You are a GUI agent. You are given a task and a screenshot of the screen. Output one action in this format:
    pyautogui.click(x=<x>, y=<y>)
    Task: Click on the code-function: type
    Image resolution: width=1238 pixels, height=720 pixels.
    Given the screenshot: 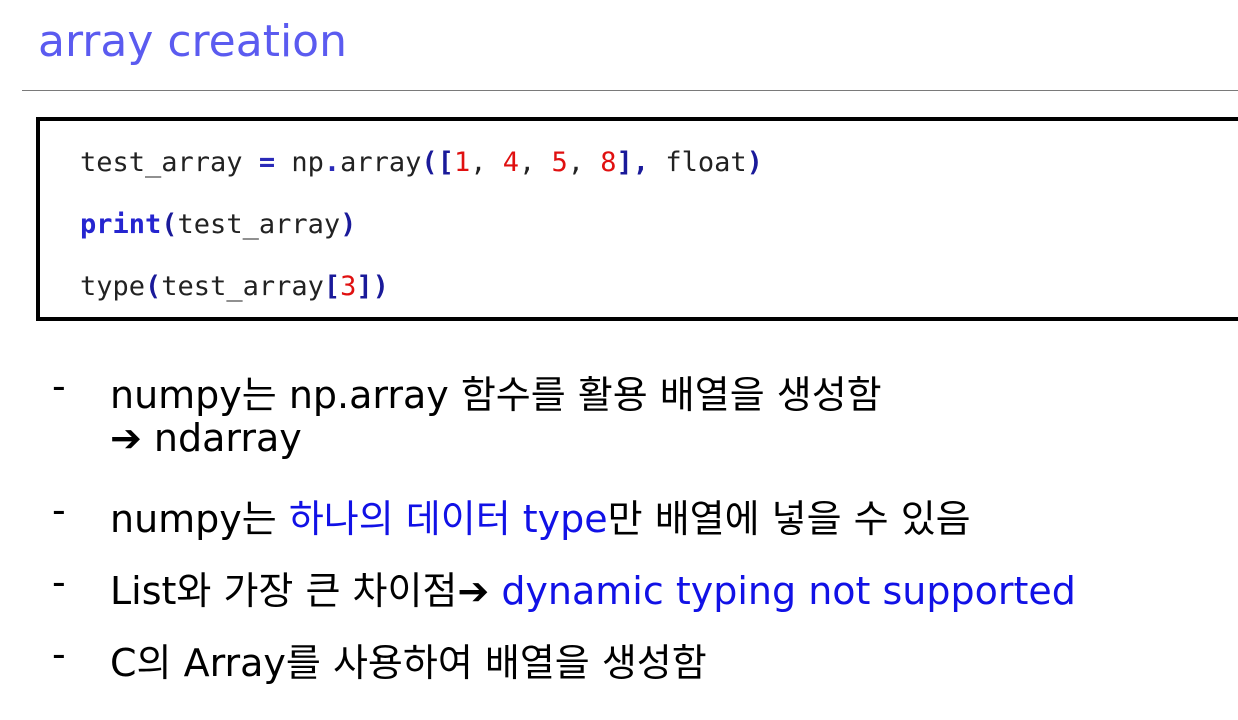 What is the action you would take?
    pyautogui.click(x=113, y=286)
    